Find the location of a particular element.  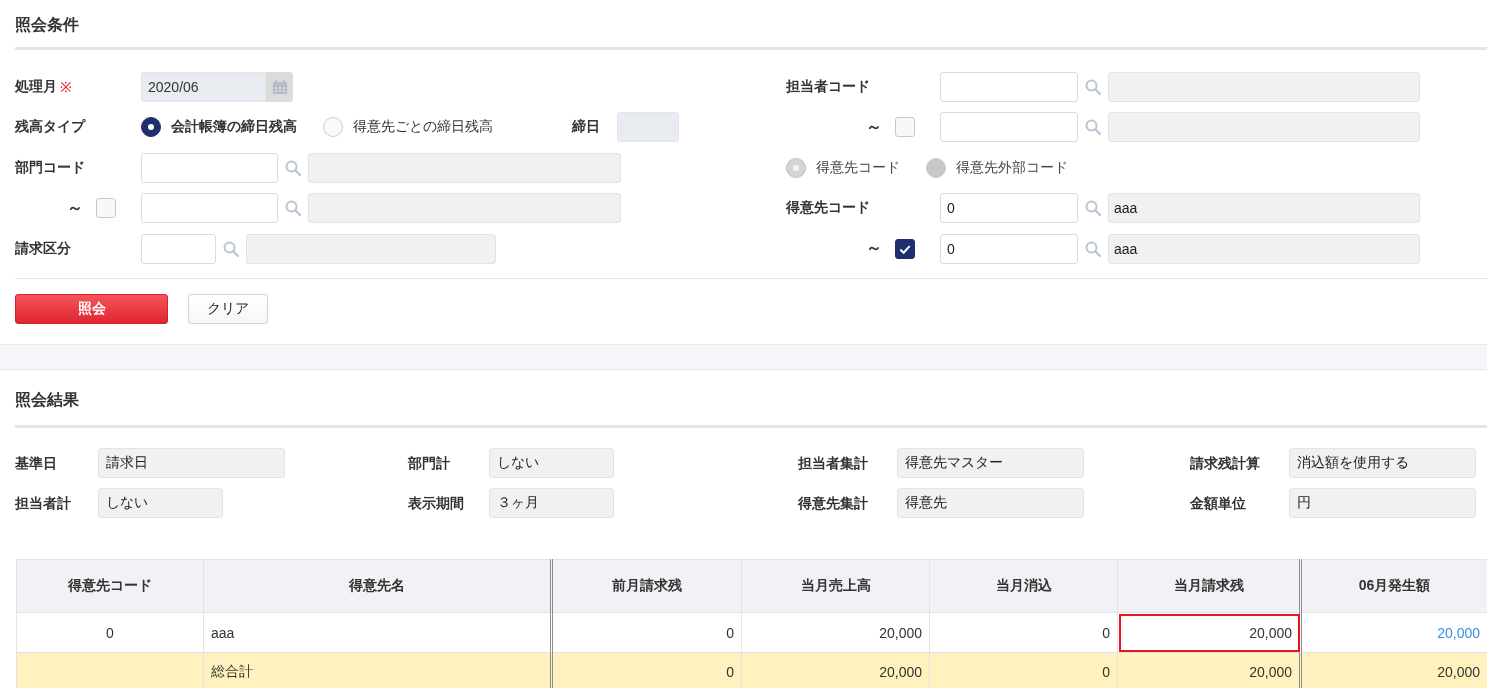

column-header: 前月請求残 is located at coordinates (646, 586).